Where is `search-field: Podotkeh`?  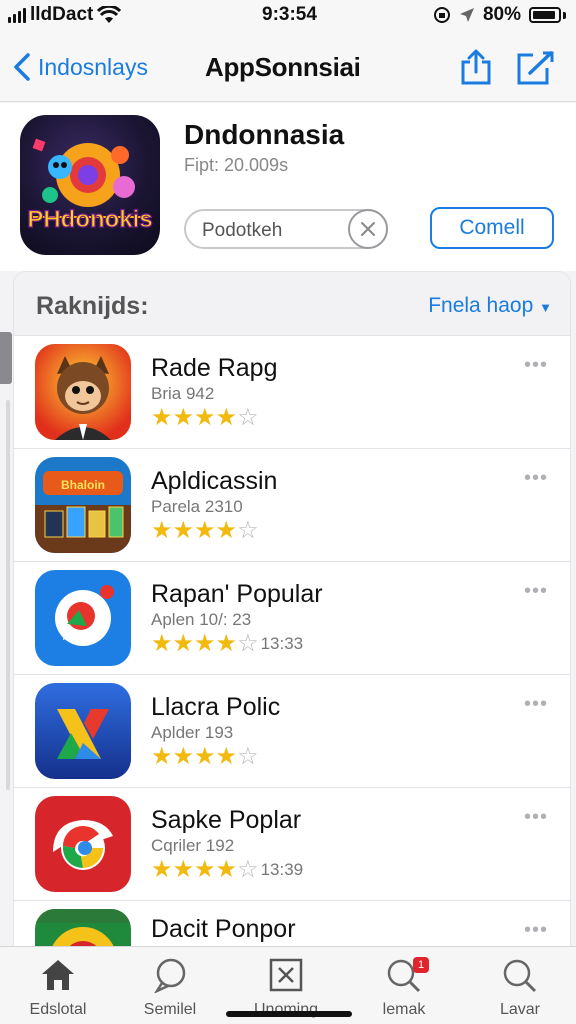 search-field: Podotkeh is located at coordinates (286, 229).